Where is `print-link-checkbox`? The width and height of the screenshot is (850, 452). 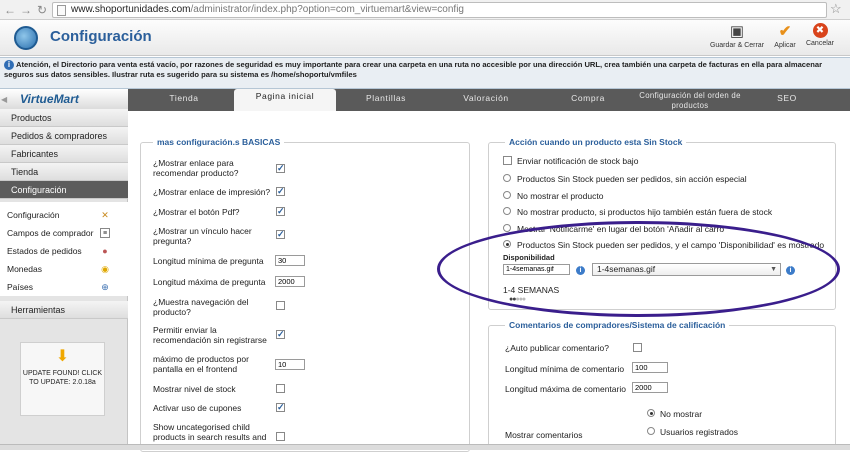
print-link-checkbox is located at coordinates (280, 191).